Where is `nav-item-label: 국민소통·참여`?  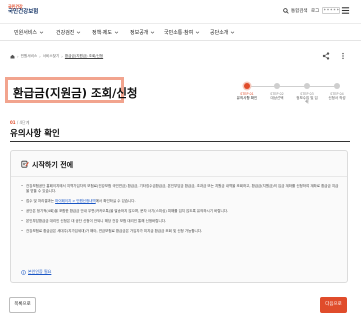 nav-item-label: 국민소통·참여 is located at coordinates (179, 33).